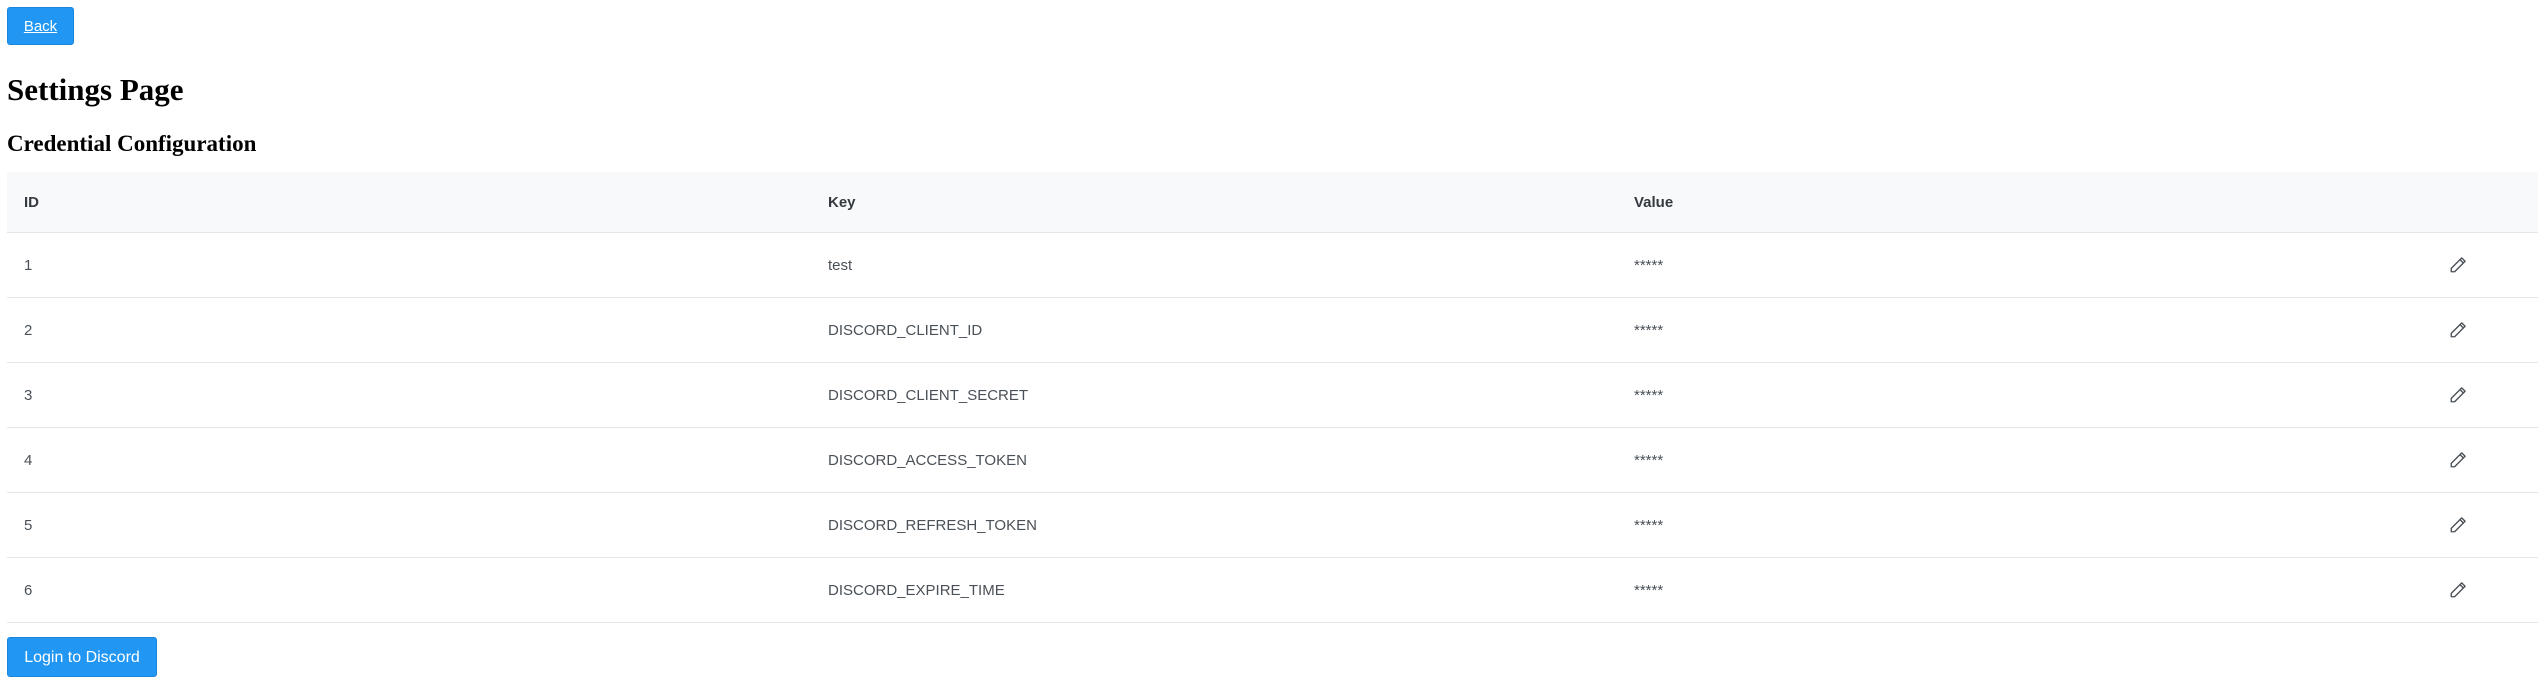 This screenshot has height=690, width=2538. Describe the element at coordinates (40, 26) in the screenshot. I see `back-button: Back` at that location.